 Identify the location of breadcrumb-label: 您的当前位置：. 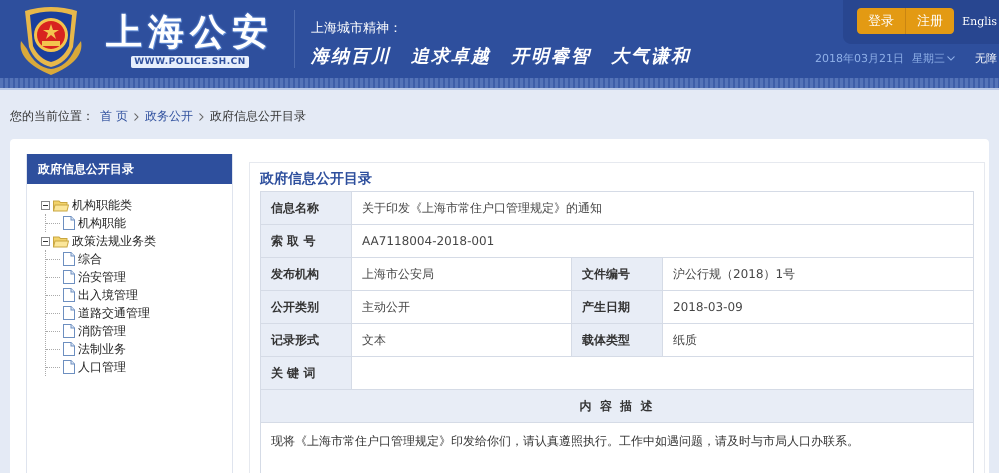
(52, 116).